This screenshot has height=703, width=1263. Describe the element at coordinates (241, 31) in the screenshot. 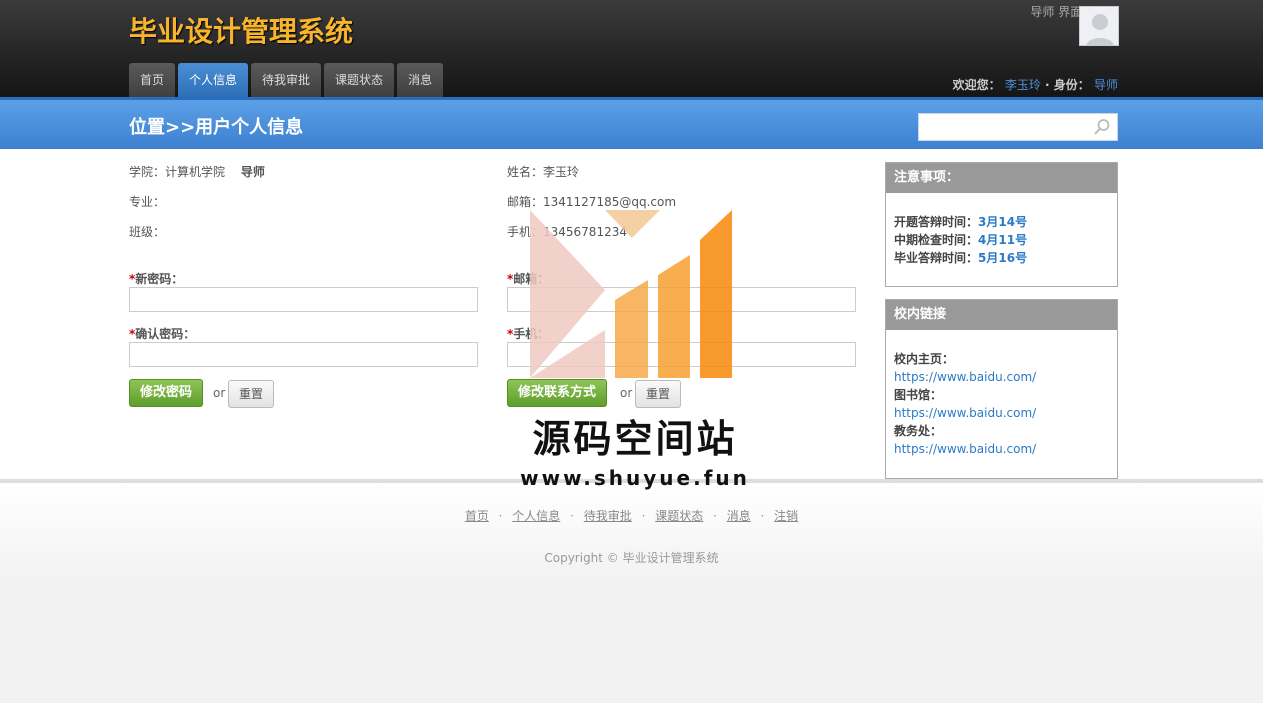

I see `site-title: 毕业设计管理系统` at that location.